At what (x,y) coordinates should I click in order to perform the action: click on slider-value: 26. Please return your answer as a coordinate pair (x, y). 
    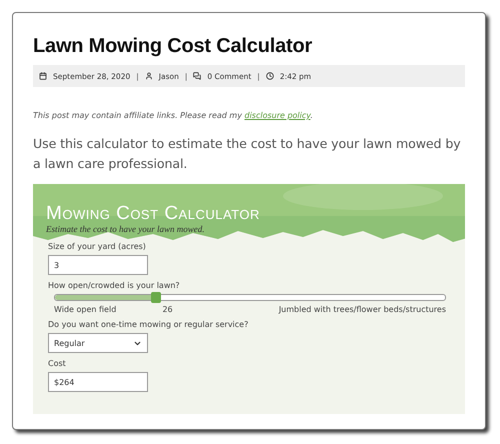
    Looking at the image, I should click on (167, 309).